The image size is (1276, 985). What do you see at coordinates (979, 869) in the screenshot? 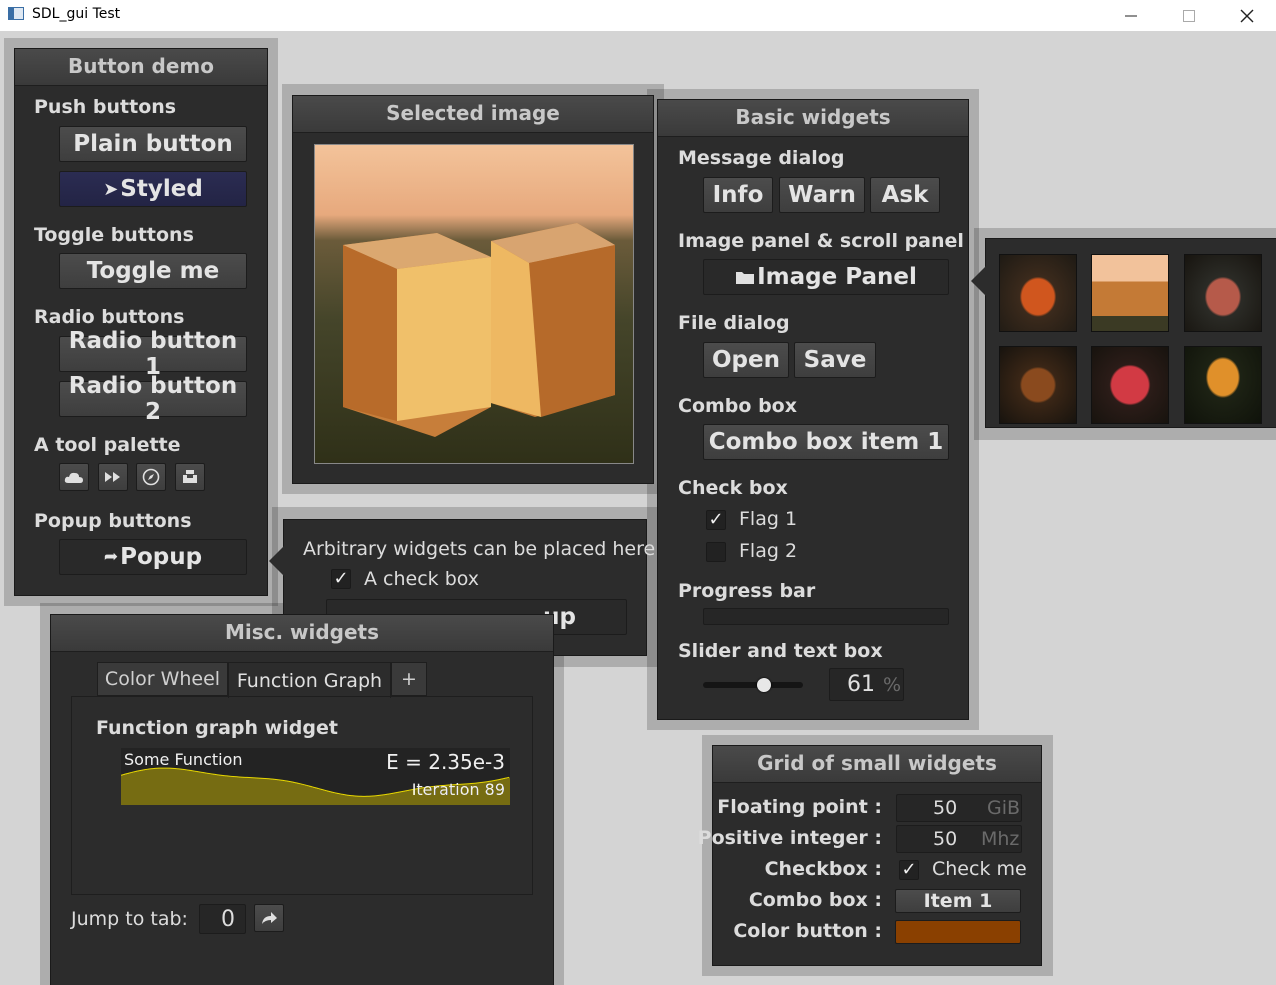
I see `grid-checkbox-label: Check me` at bounding box center [979, 869].